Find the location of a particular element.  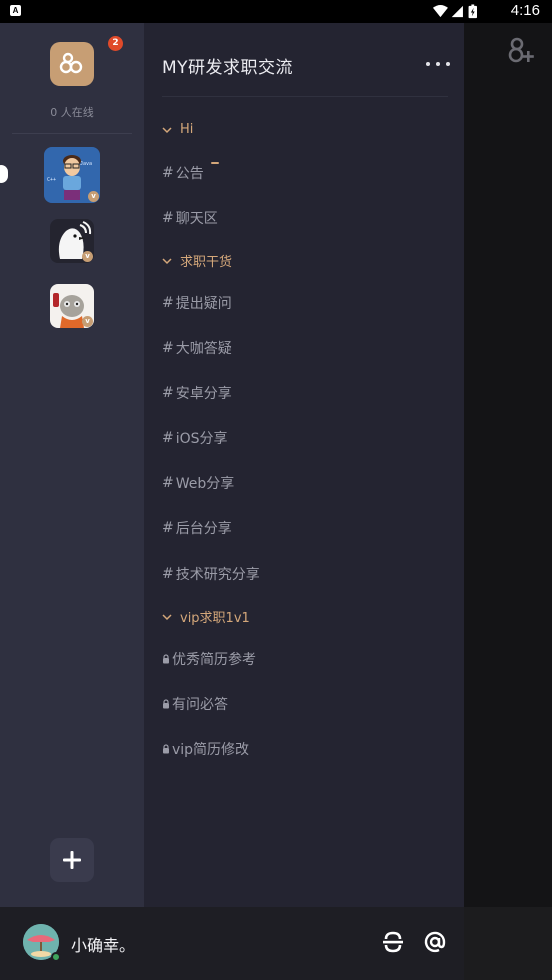

category-label: vip求职1v1 is located at coordinates (215, 618).